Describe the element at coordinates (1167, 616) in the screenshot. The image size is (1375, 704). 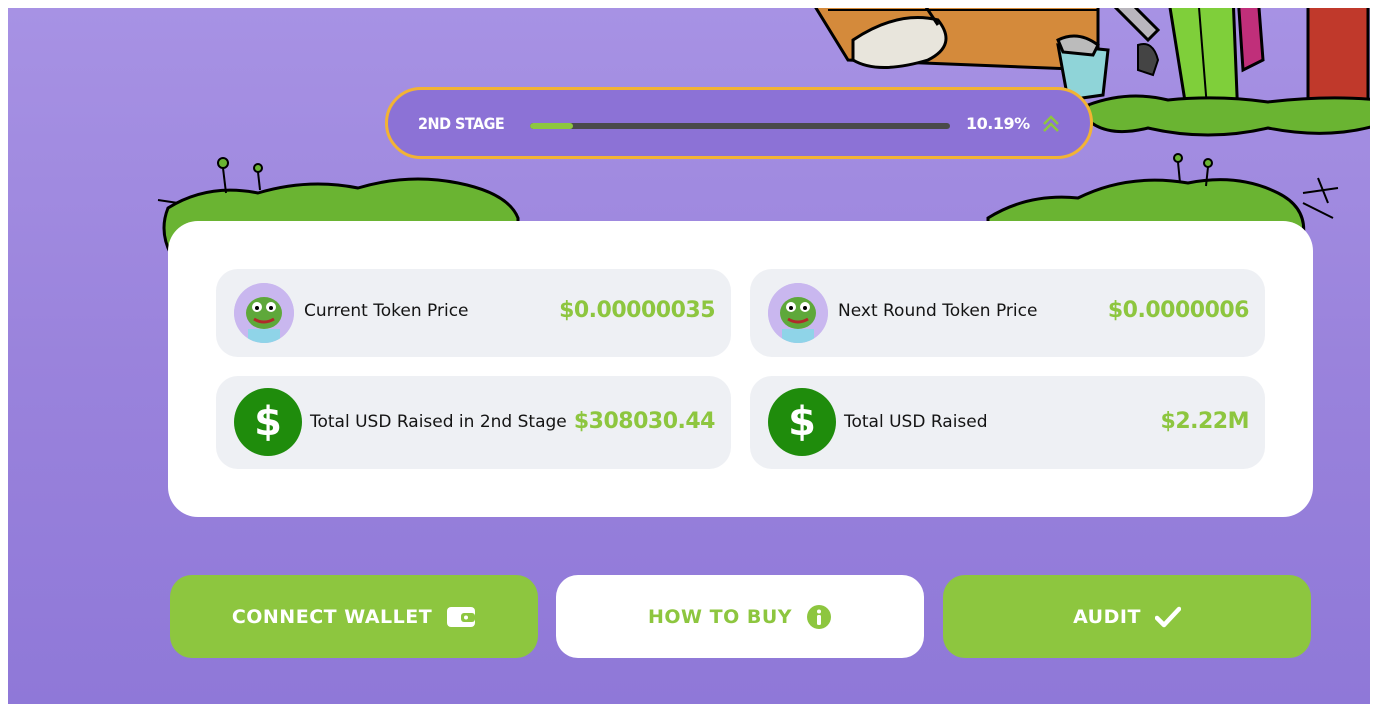
I see `checkmark-icon` at that location.